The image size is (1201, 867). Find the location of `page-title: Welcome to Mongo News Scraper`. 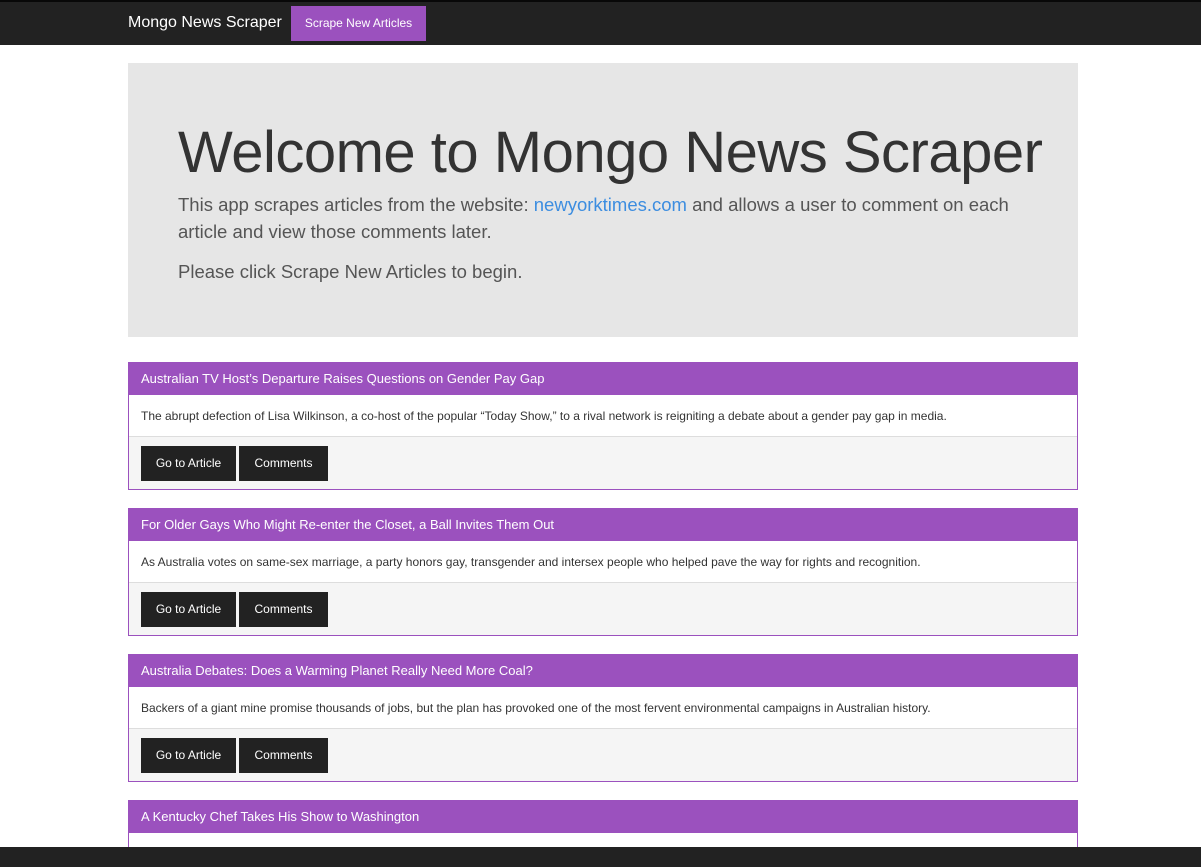

page-title: Welcome to Mongo News Scraper is located at coordinates (610, 152).